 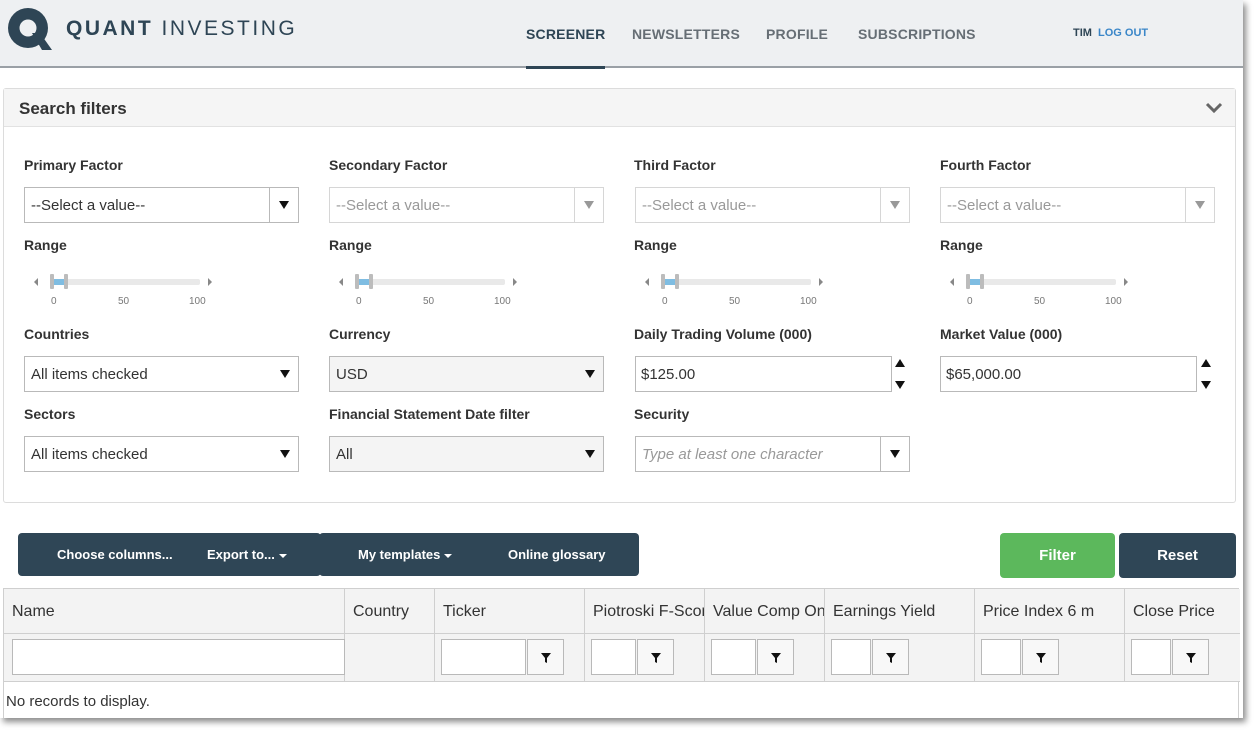 What do you see at coordinates (390, 611) in the screenshot?
I see `column-header-country: Country` at bounding box center [390, 611].